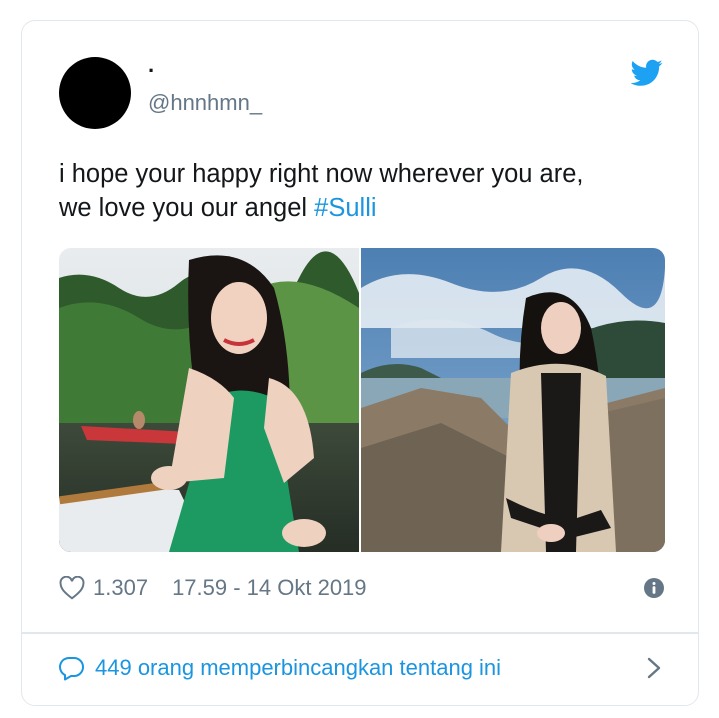  Describe the element at coordinates (654, 668) in the screenshot. I see `chevron-right-icon` at that location.